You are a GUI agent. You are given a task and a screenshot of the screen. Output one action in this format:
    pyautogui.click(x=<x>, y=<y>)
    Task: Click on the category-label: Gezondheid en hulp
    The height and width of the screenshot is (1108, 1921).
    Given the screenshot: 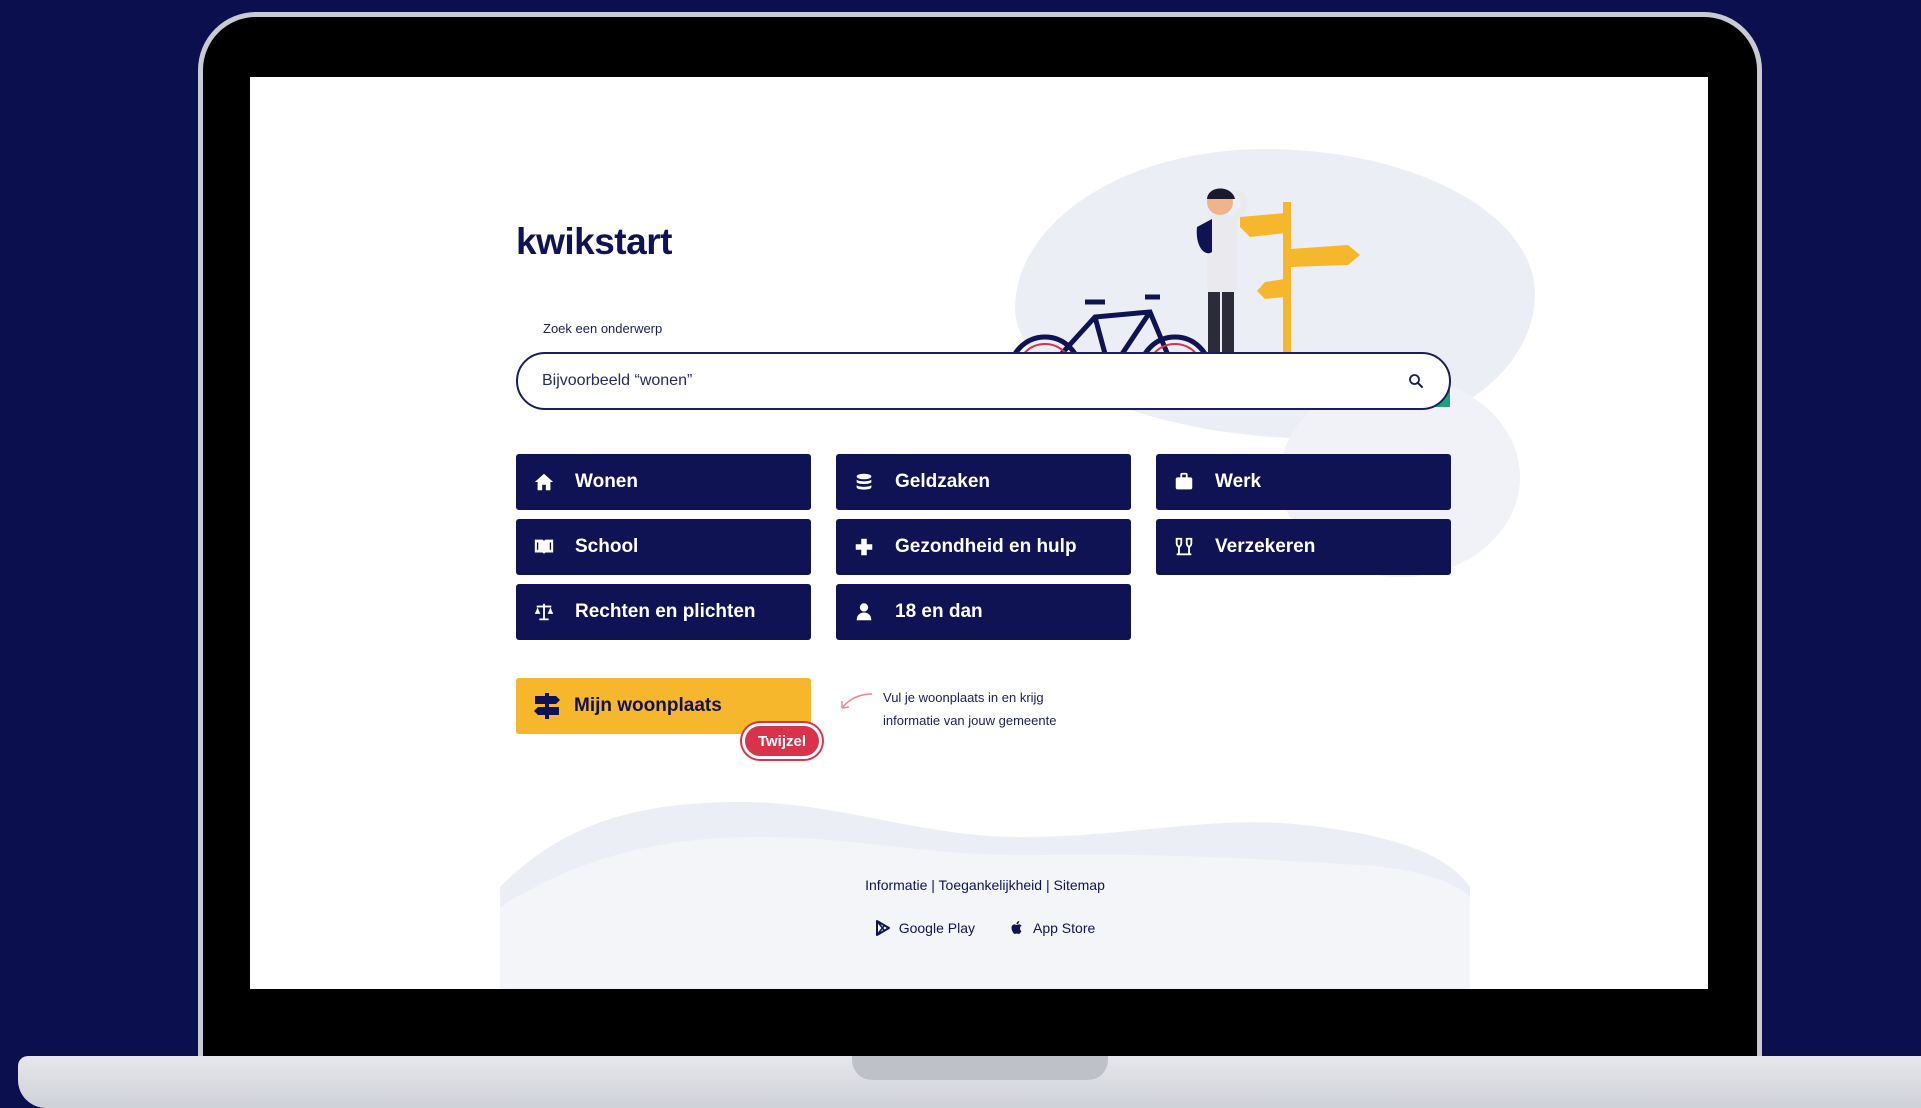 What is the action you would take?
    pyautogui.click(x=986, y=546)
    